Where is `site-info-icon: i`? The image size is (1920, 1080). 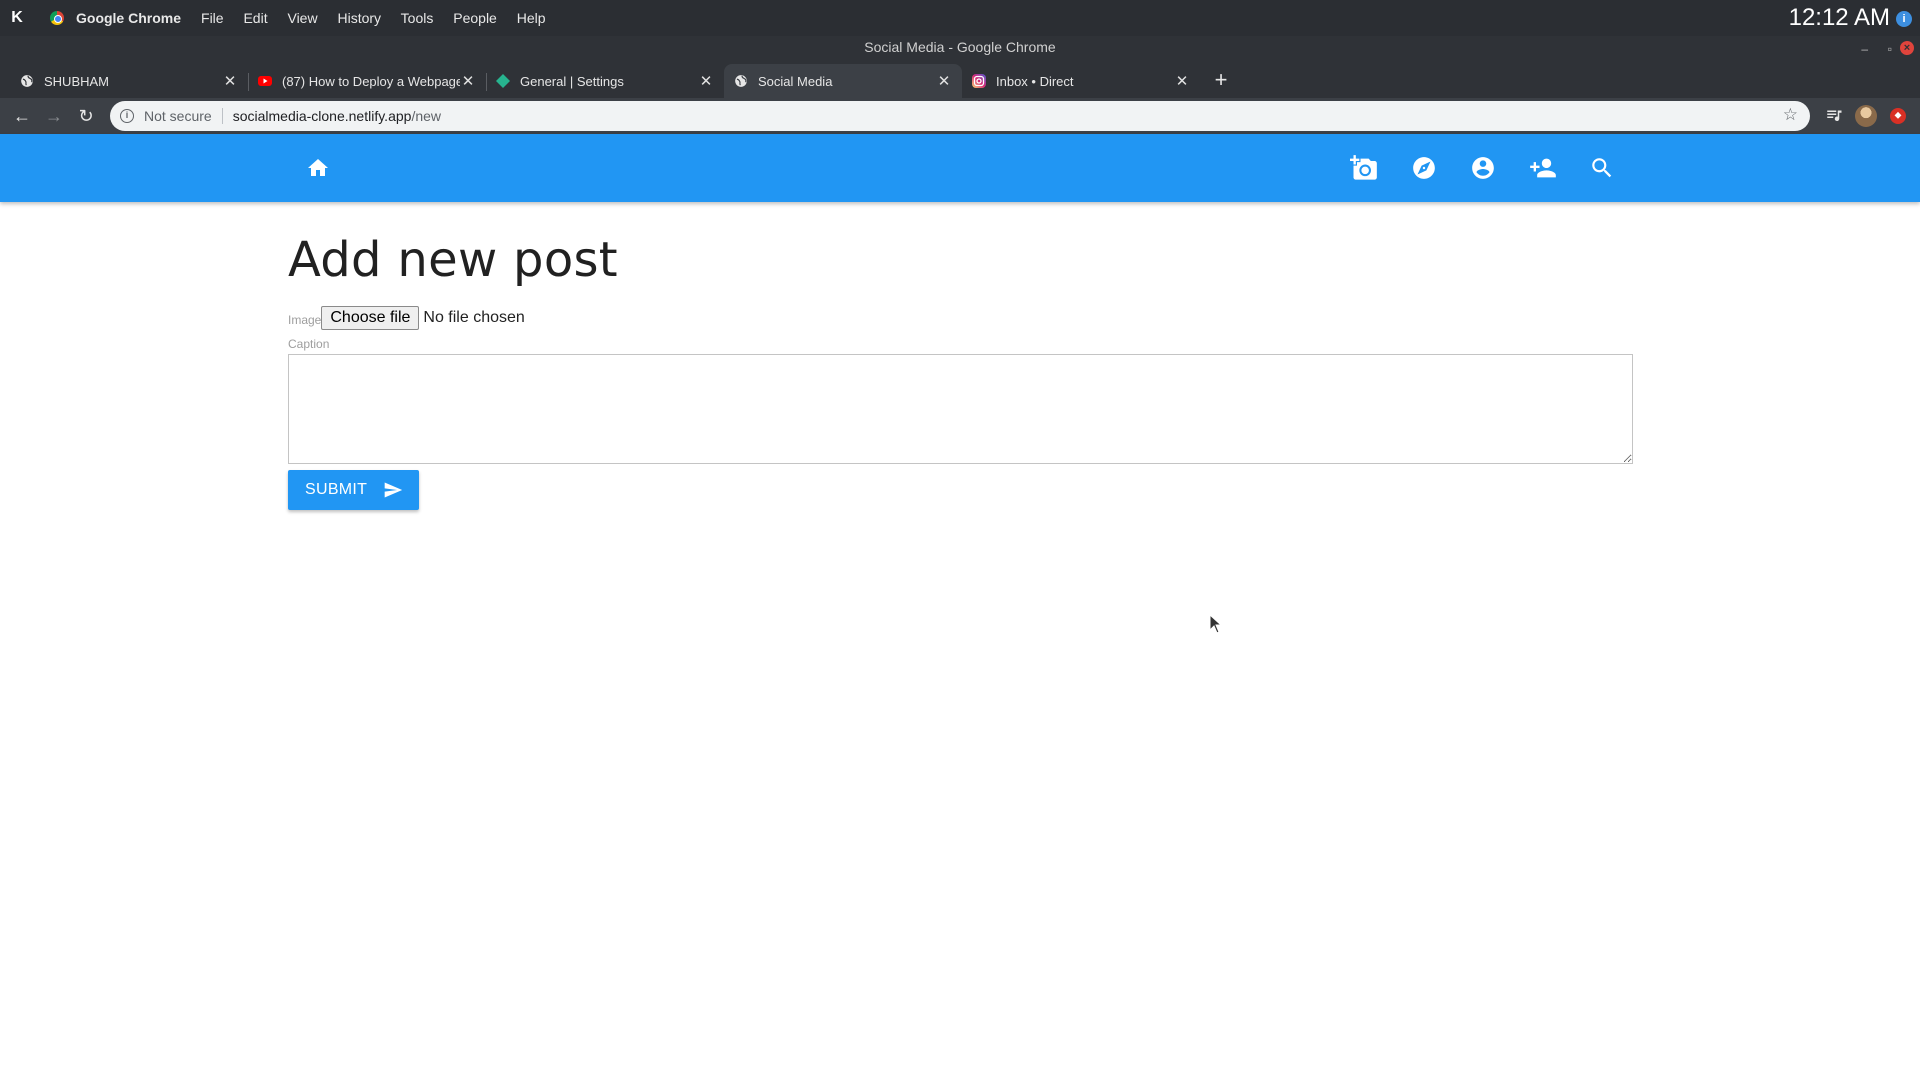 site-info-icon: i is located at coordinates (127, 116).